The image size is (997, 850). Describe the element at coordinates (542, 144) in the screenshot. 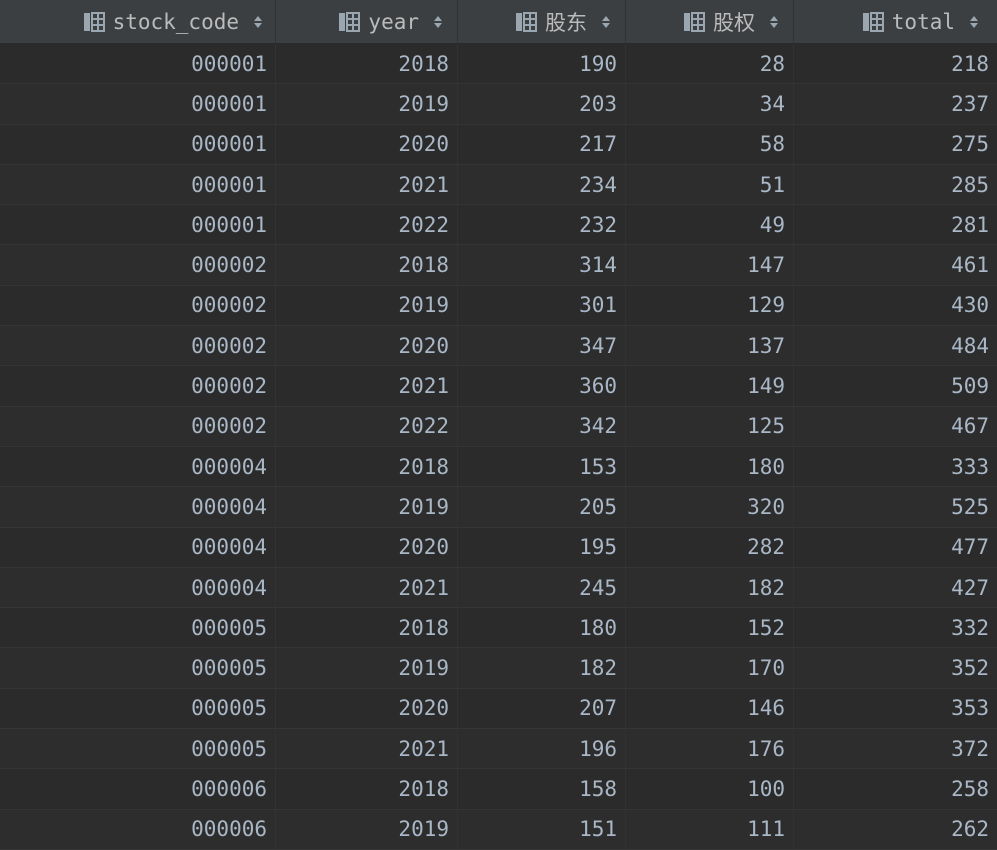

I see `cell-shareholder: 217` at that location.